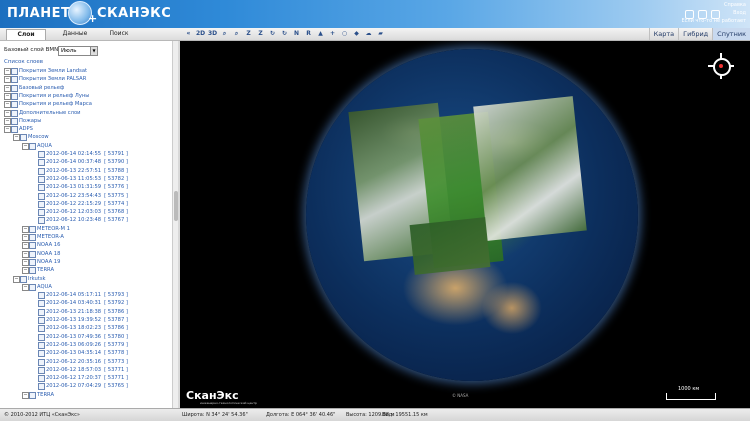 The height and width of the screenshot is (421, 750). What do you see at coordinates (188, 33) in the screenshot?
I see `toolbar-button: «` at bounding box center [188, 33].